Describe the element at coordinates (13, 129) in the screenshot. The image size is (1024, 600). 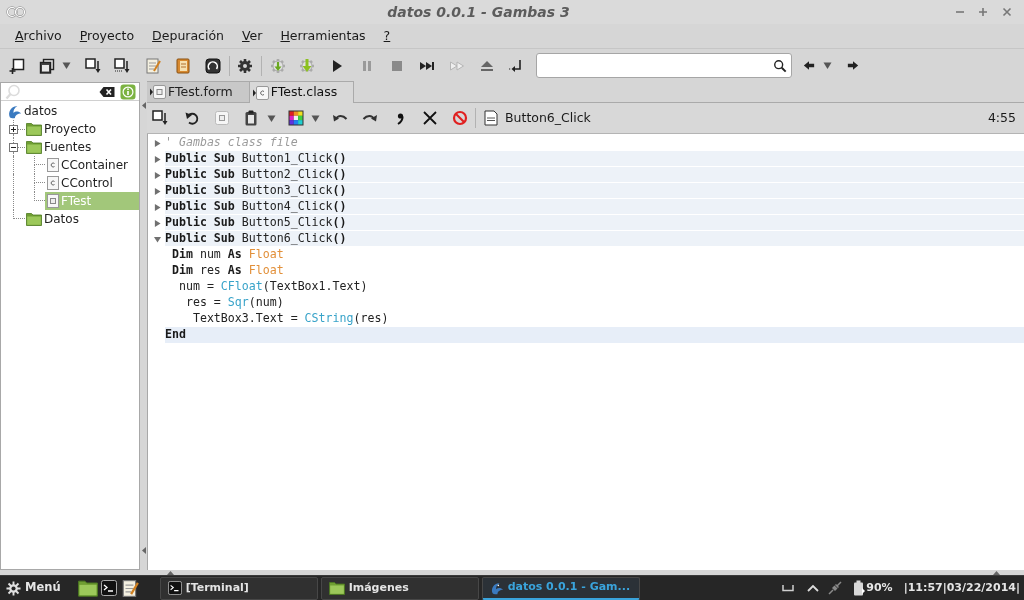
I see `expand-icon` at that location.